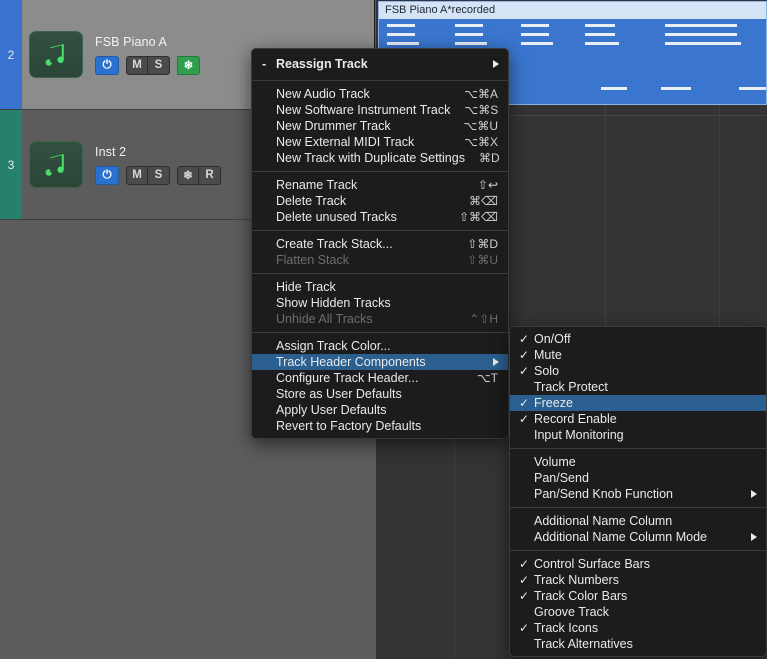 This screenshot has height=659, width=767. Describe the element at coordinates (638, 339) in the screenshot. I see `menu-item-on-off: ✓ On/Off` at that location.